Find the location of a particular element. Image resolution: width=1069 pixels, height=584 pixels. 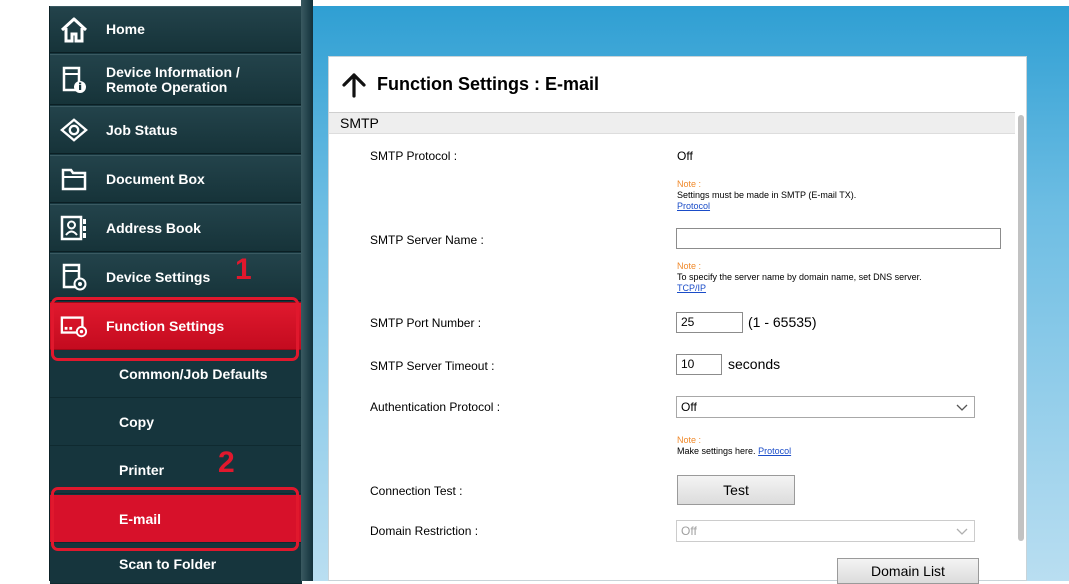

up-arrow-icon is located at coordinates (354, 85).